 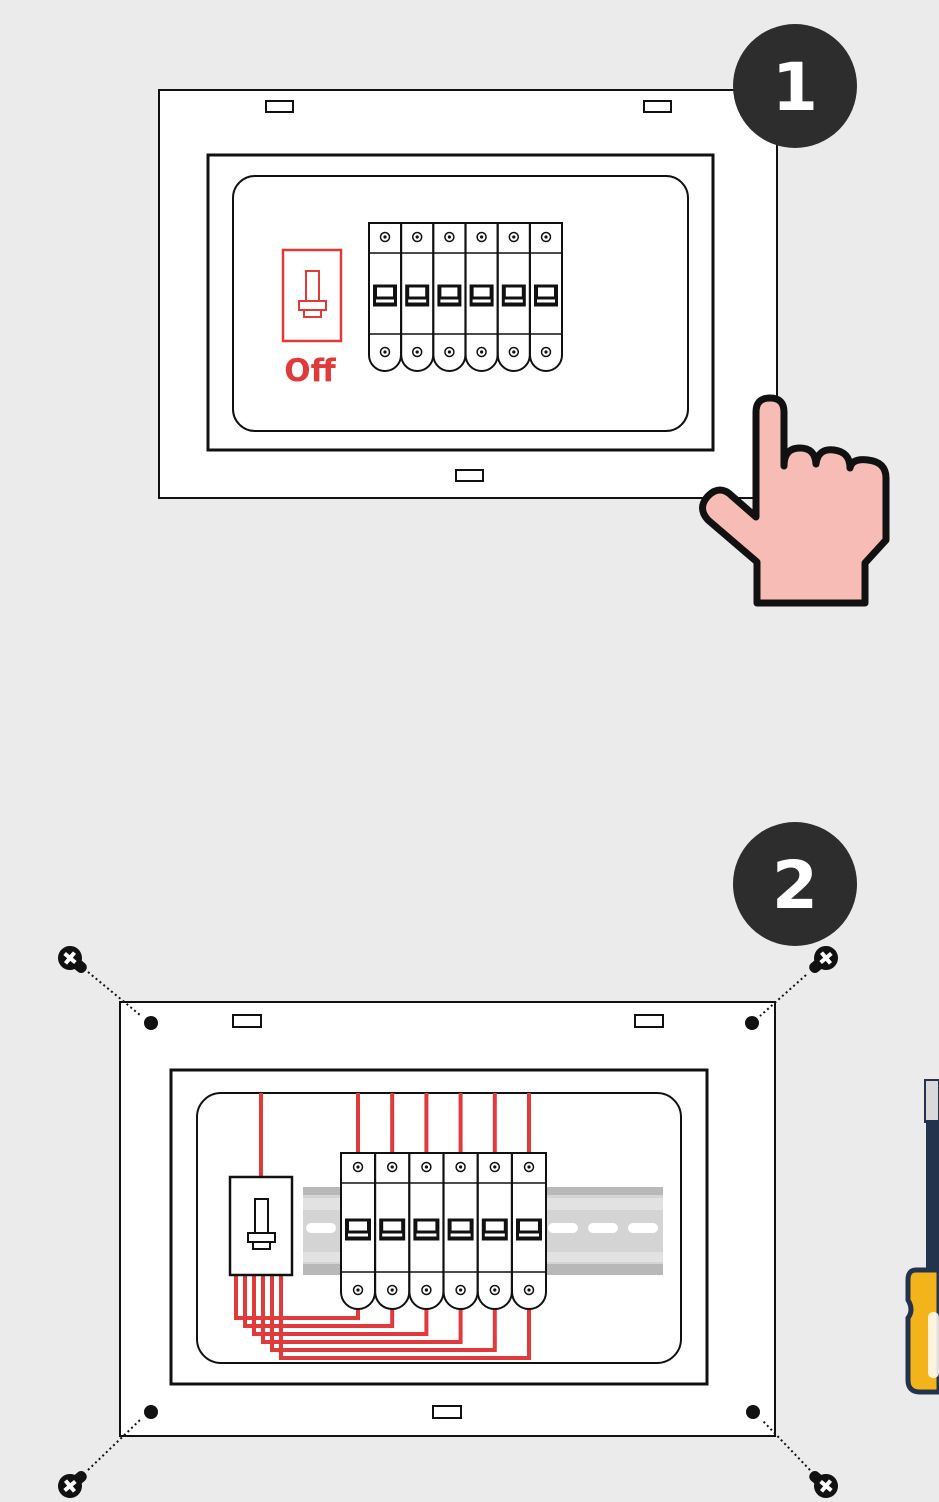 What do you see at coordinates (795, 885) in the screenshot?
I see `step-number-2: 2` at bounding box center [795, 885].